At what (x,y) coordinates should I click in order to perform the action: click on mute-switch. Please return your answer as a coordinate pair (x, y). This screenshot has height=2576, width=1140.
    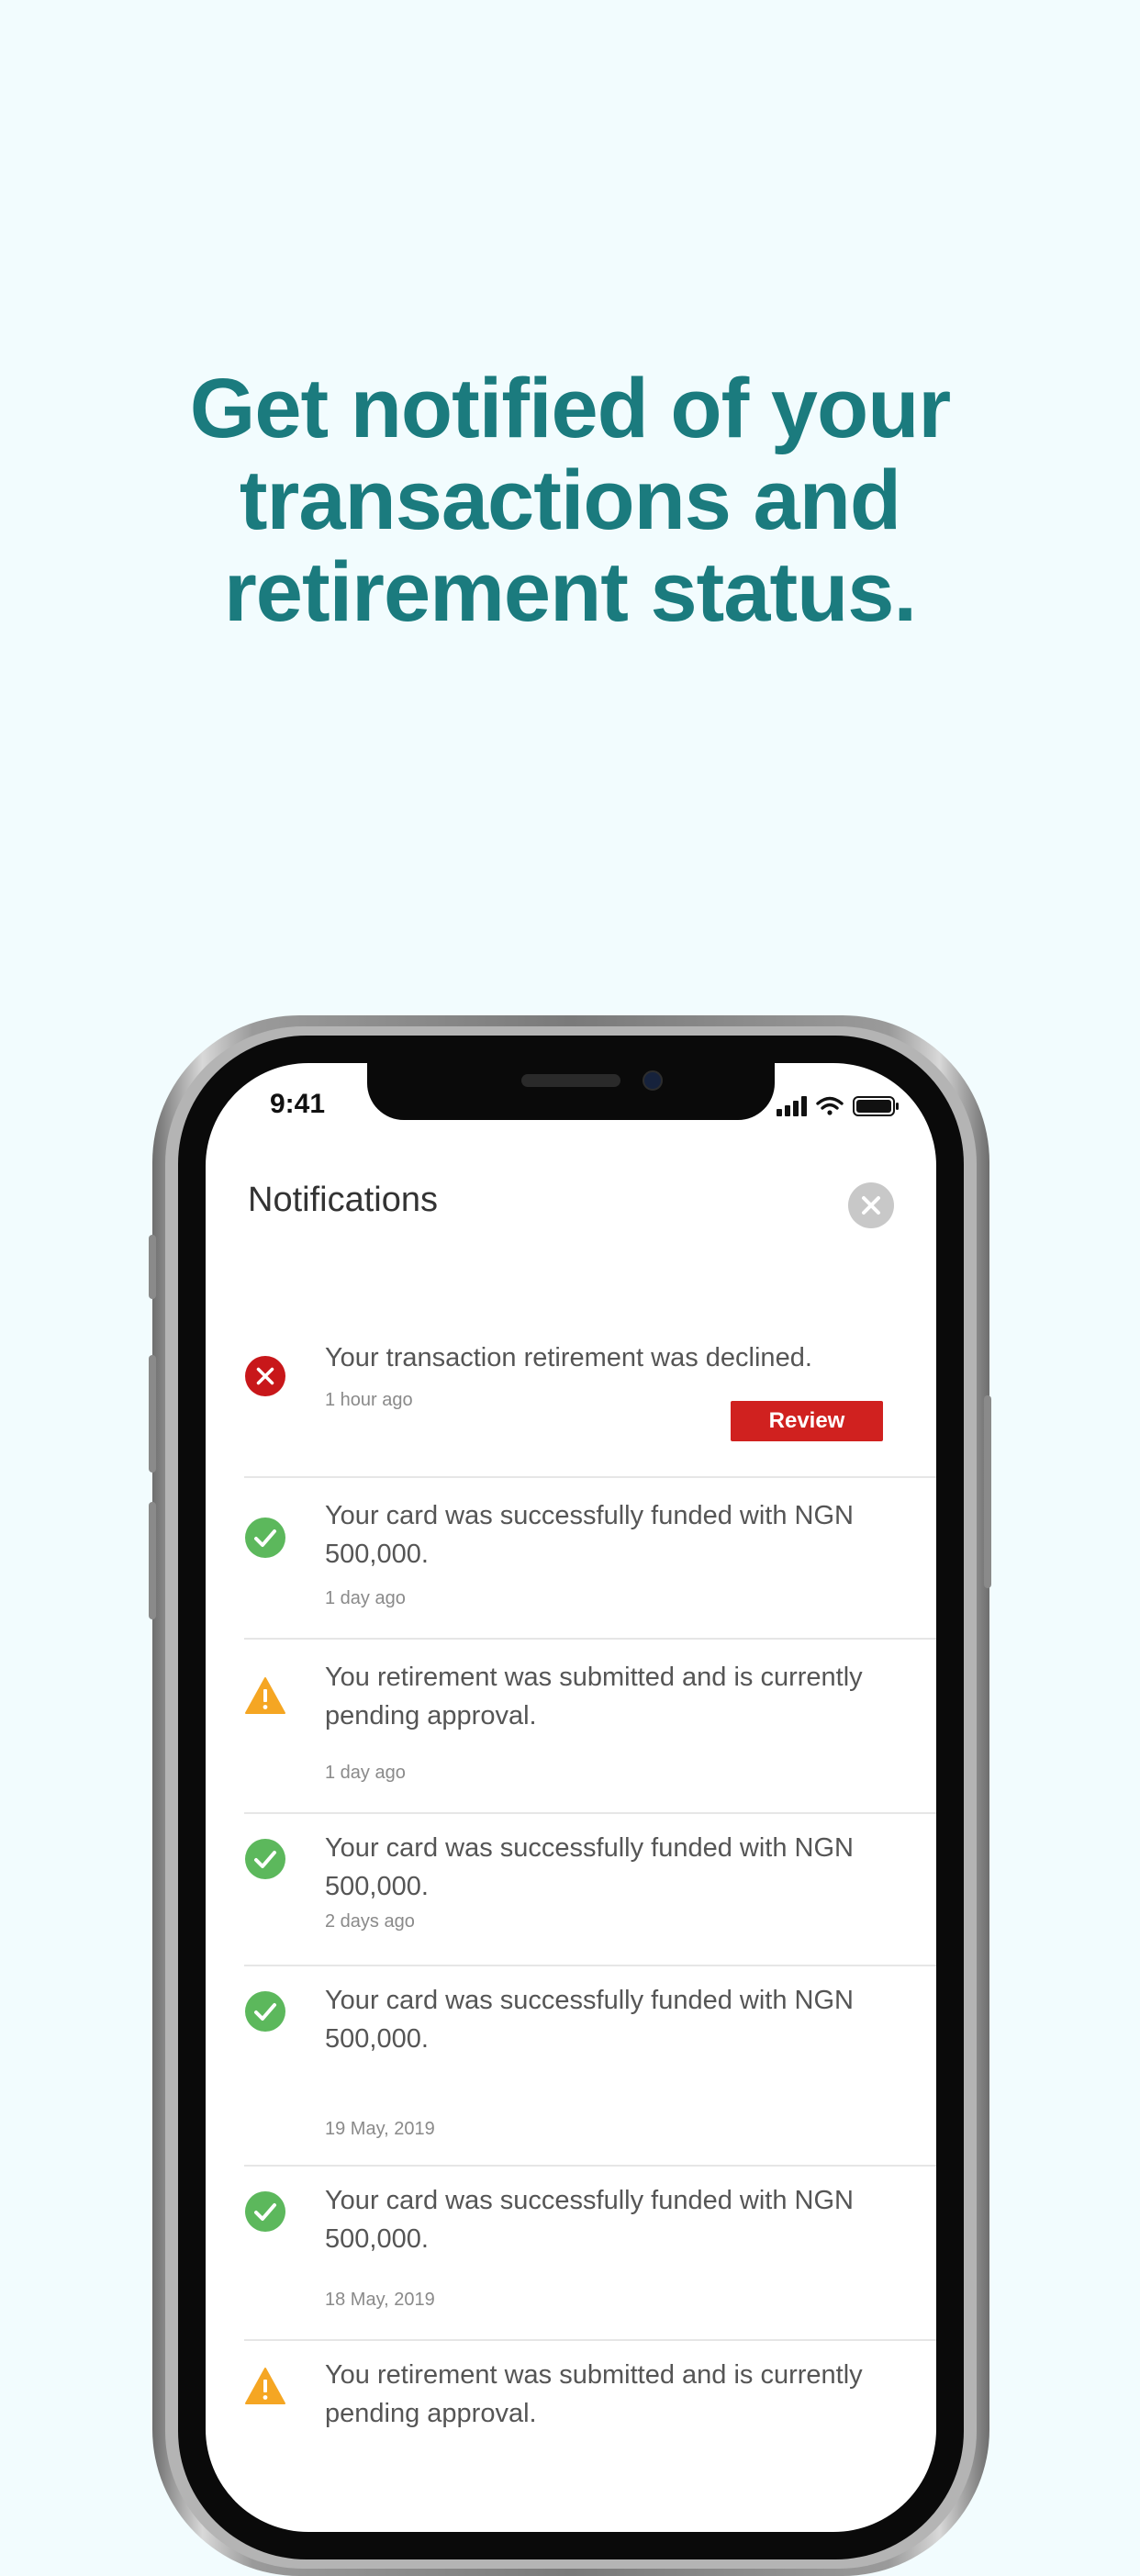
    Looking at the image, I should click on (152, 1267).